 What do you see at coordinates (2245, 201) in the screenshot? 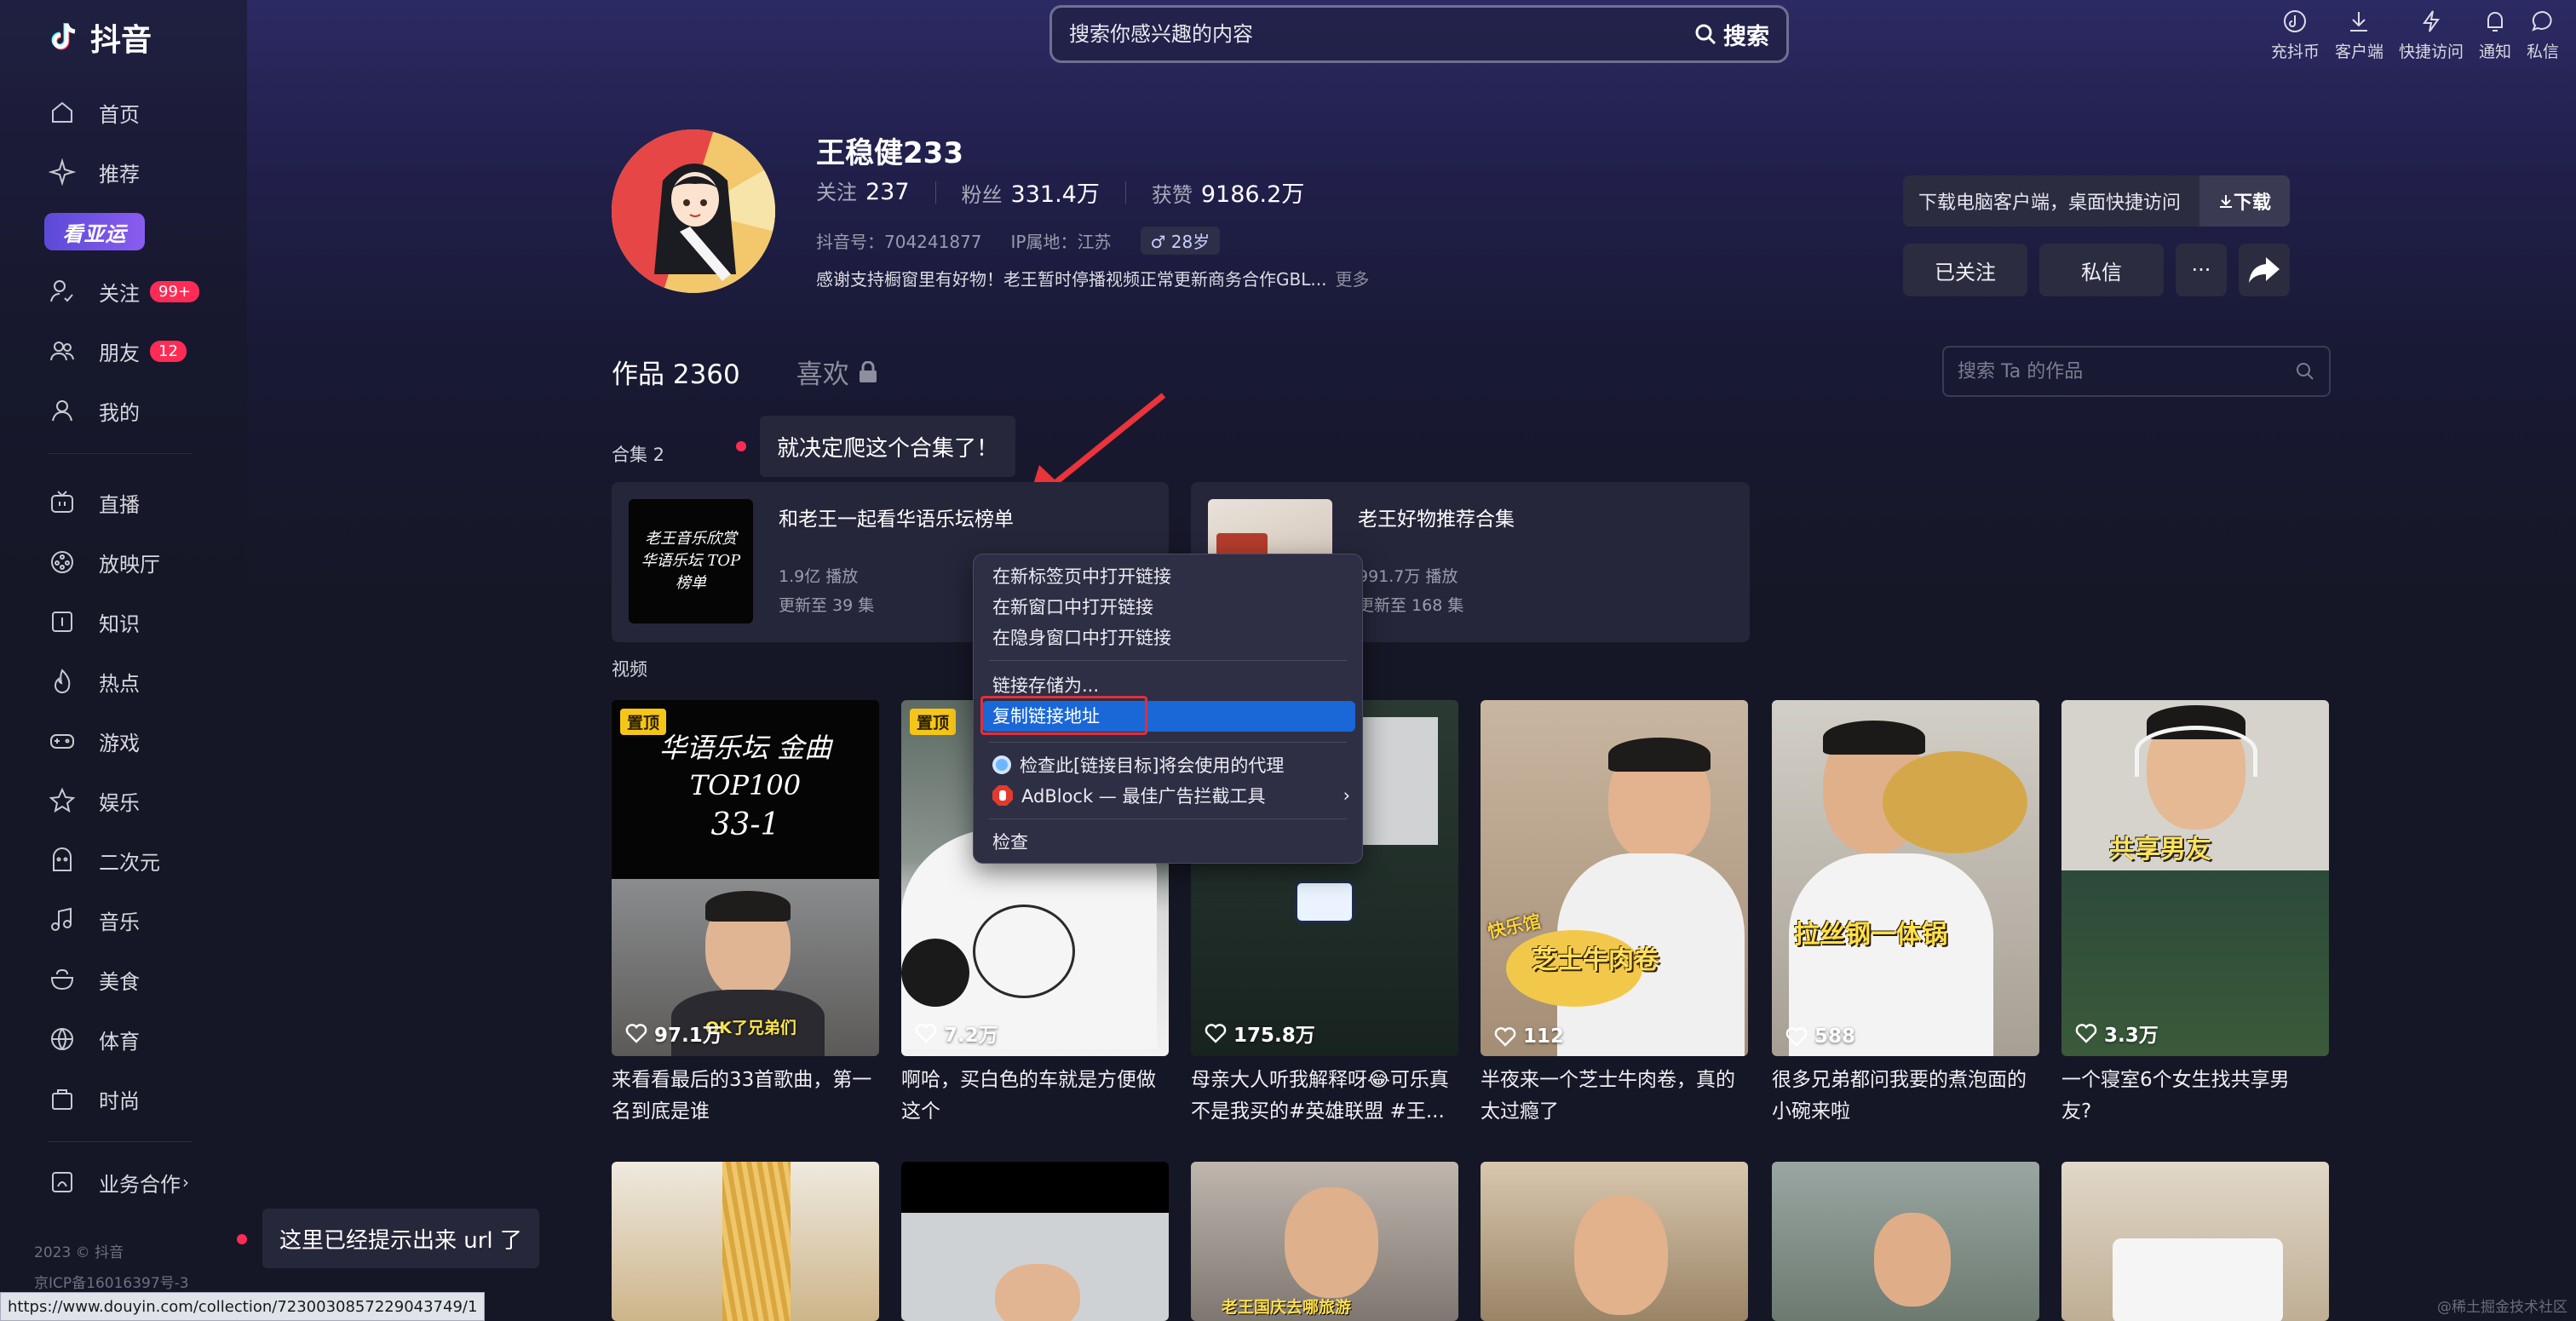
I see `download-button: 下载` at bounding box center [2245, 201].